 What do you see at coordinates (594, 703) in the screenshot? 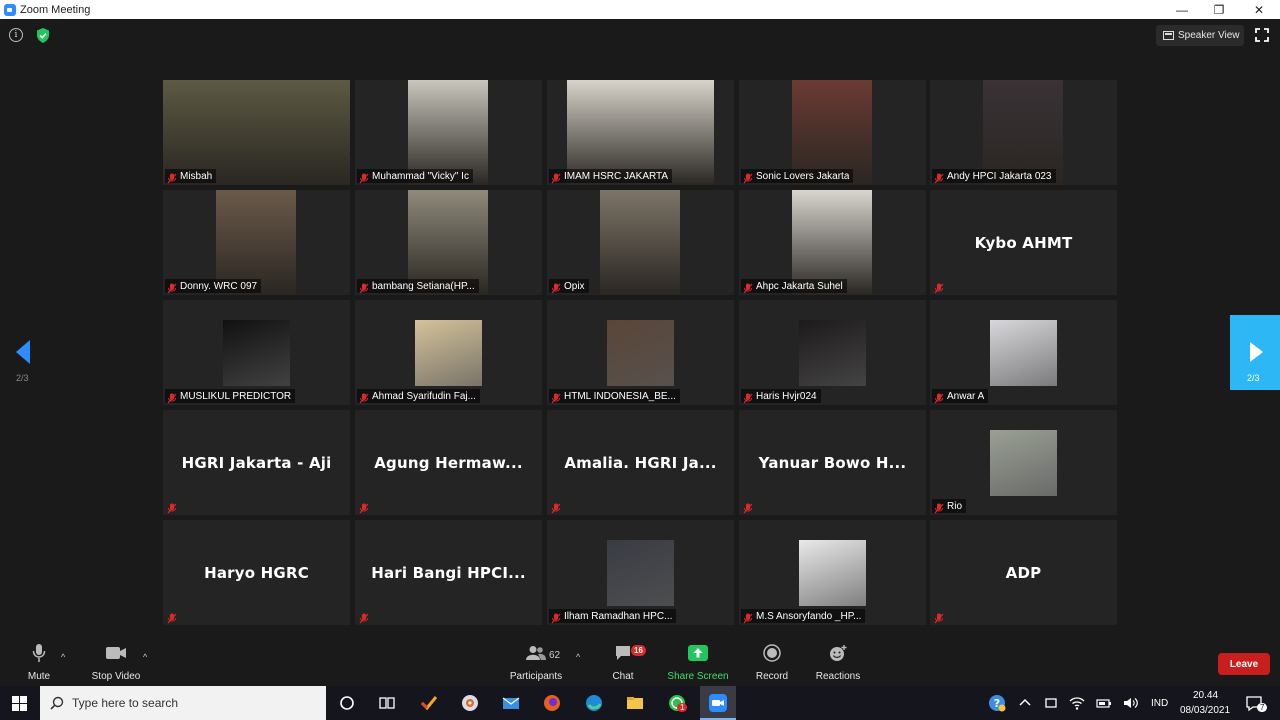
I see `edge-browser-icon` at bounding box center [594, 703].